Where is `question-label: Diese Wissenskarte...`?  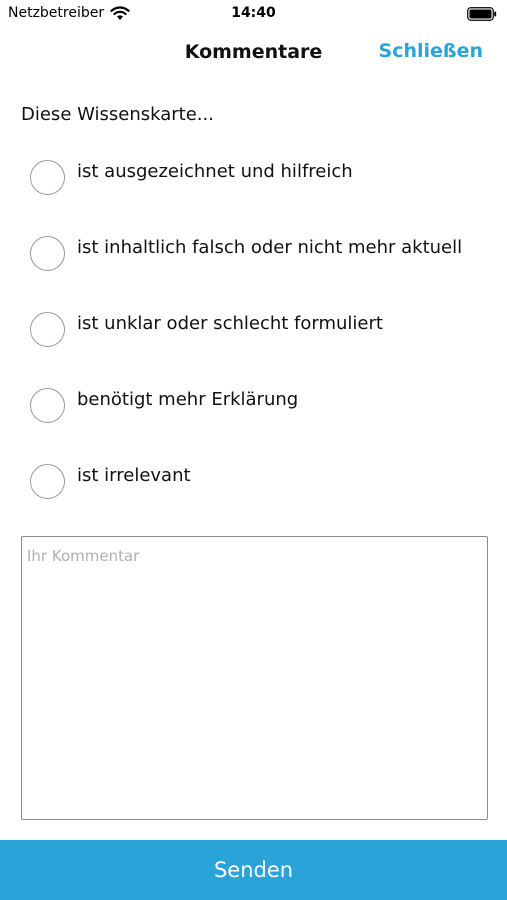 question-label: Diese Wissenskarte... is located at coordinates (117, 114).